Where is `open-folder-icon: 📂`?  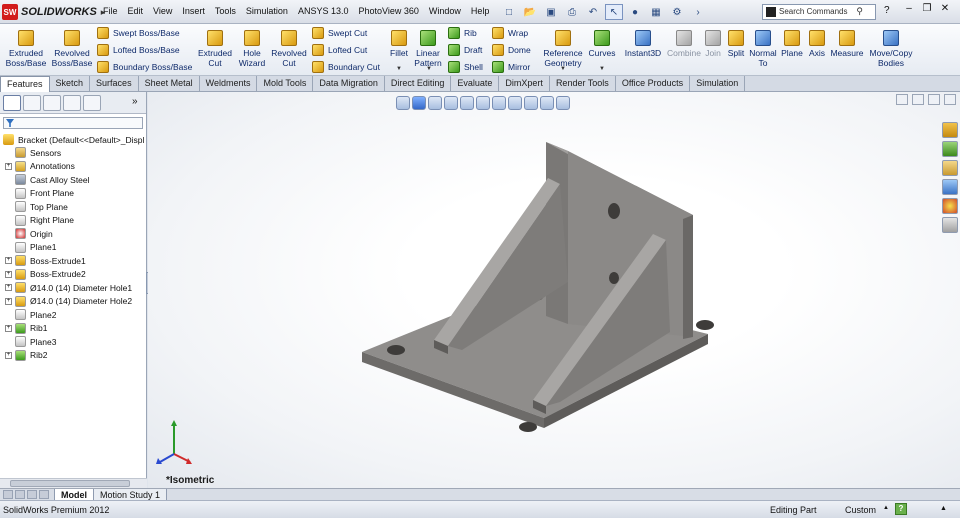
open-folder-icon: 📂 is located at coordinates (530, 12).